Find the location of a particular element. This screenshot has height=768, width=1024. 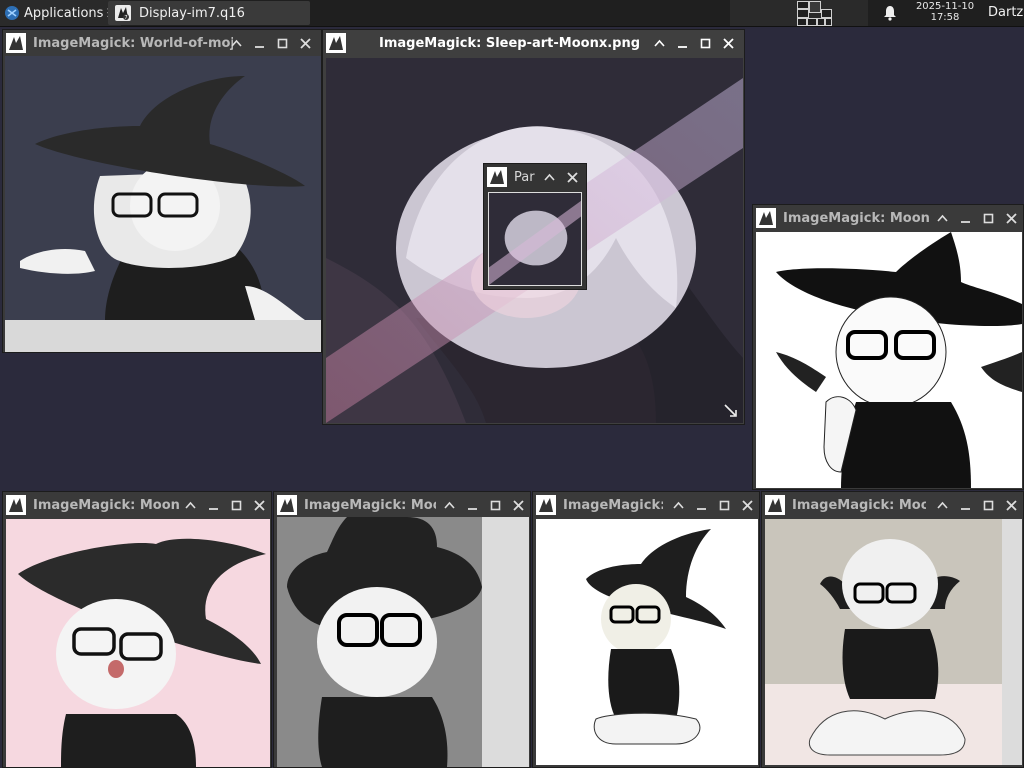

bell-icon is located at coordinates (890, 13).